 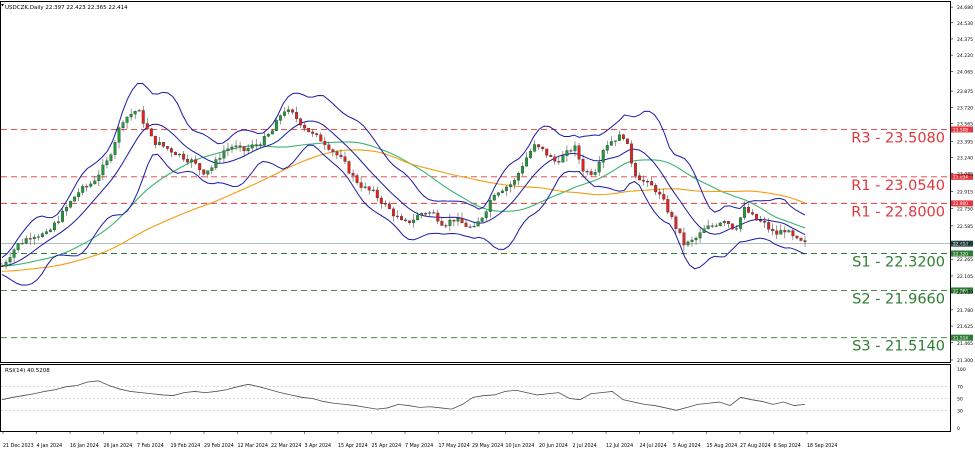 I want to click on x-tick-label: 18 Sep 2024, so click(x=822, y=446).